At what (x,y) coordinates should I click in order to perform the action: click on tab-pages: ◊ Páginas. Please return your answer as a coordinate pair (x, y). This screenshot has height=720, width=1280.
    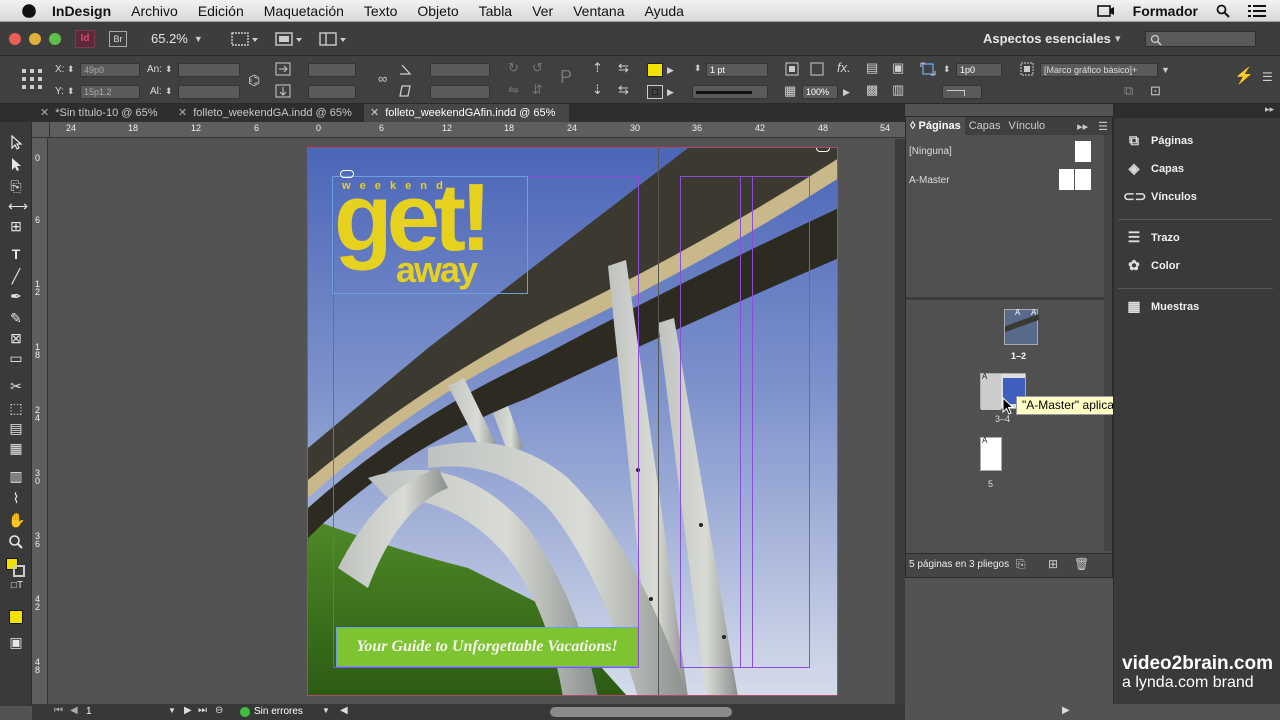
    Looking at the image, I should click on (935, 126).